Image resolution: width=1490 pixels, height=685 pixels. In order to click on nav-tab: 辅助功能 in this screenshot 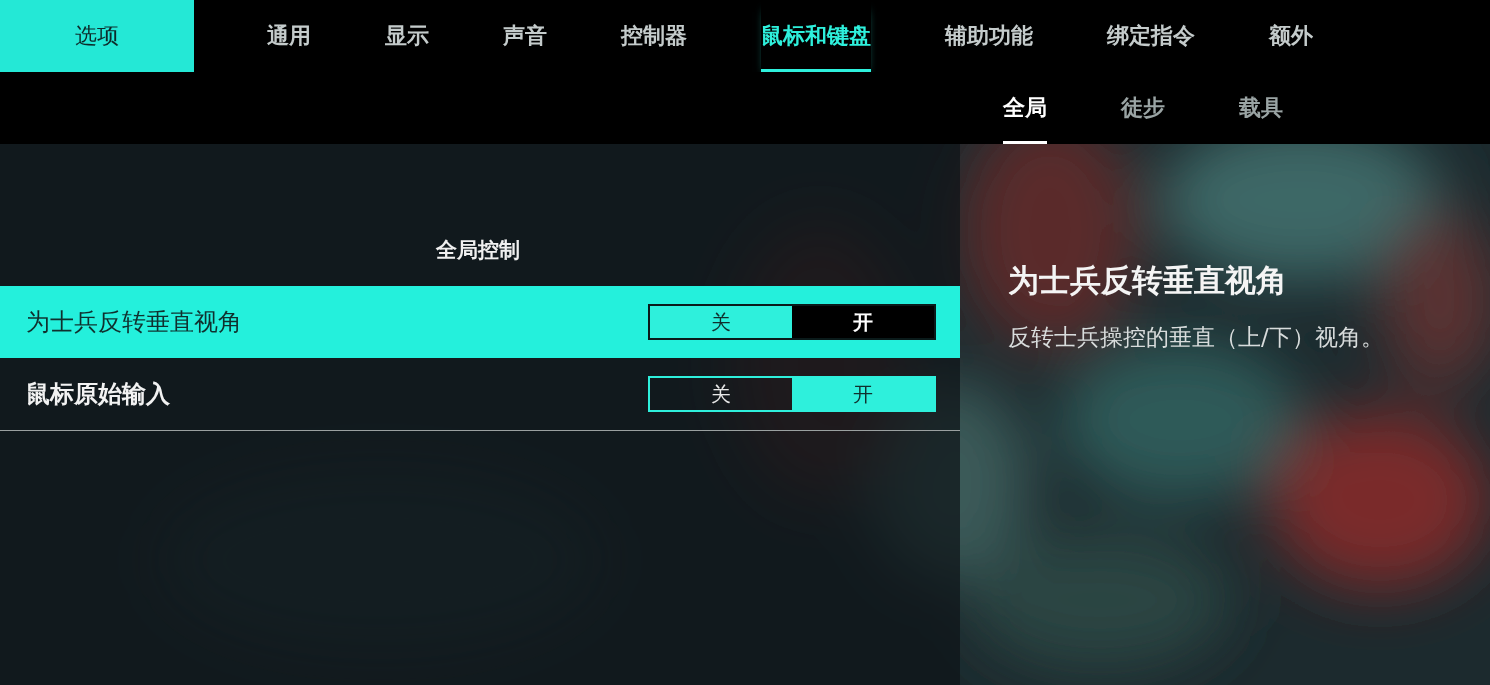, I will do `click(989, 36)`.